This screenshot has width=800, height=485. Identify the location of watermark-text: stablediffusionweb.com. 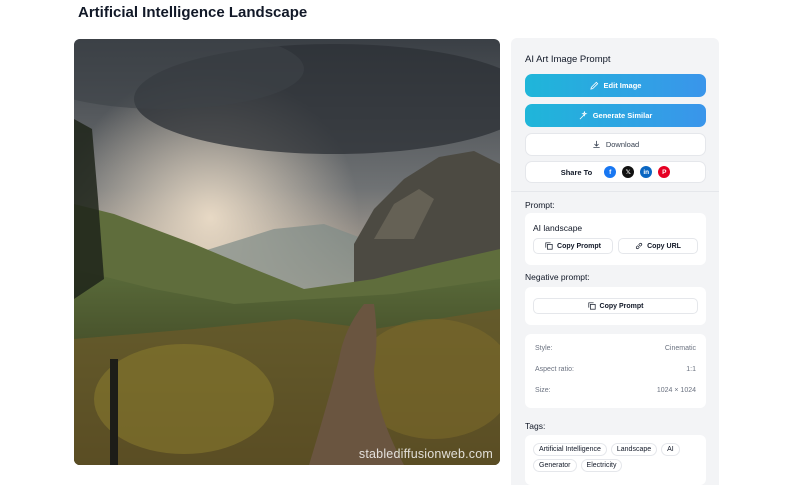
(425, 454).